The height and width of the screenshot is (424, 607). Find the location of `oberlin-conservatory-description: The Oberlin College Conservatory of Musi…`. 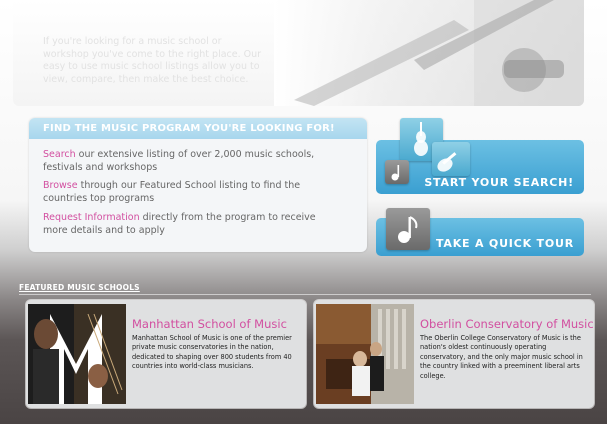

oberlin-conservatory-description: The Oberlin College Conservatory of Musi… is located at coordinates (501, 357).